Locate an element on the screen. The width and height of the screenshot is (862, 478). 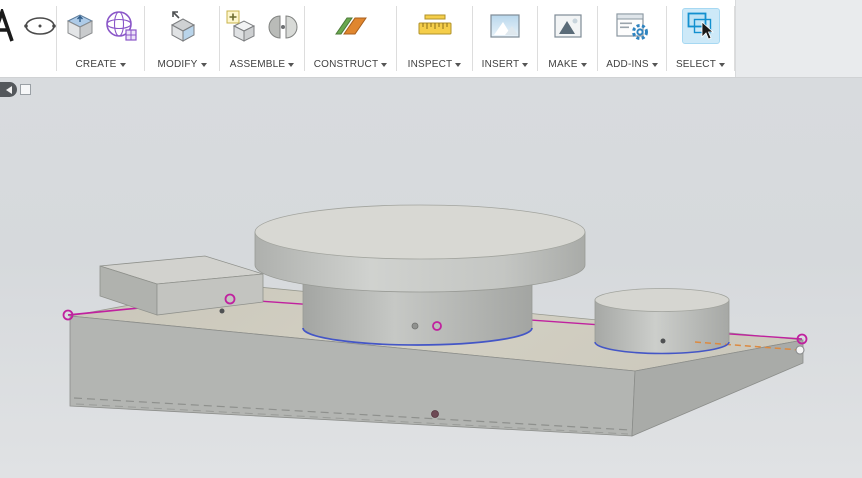
text-tool-icon is located at coordinates (7, 26).